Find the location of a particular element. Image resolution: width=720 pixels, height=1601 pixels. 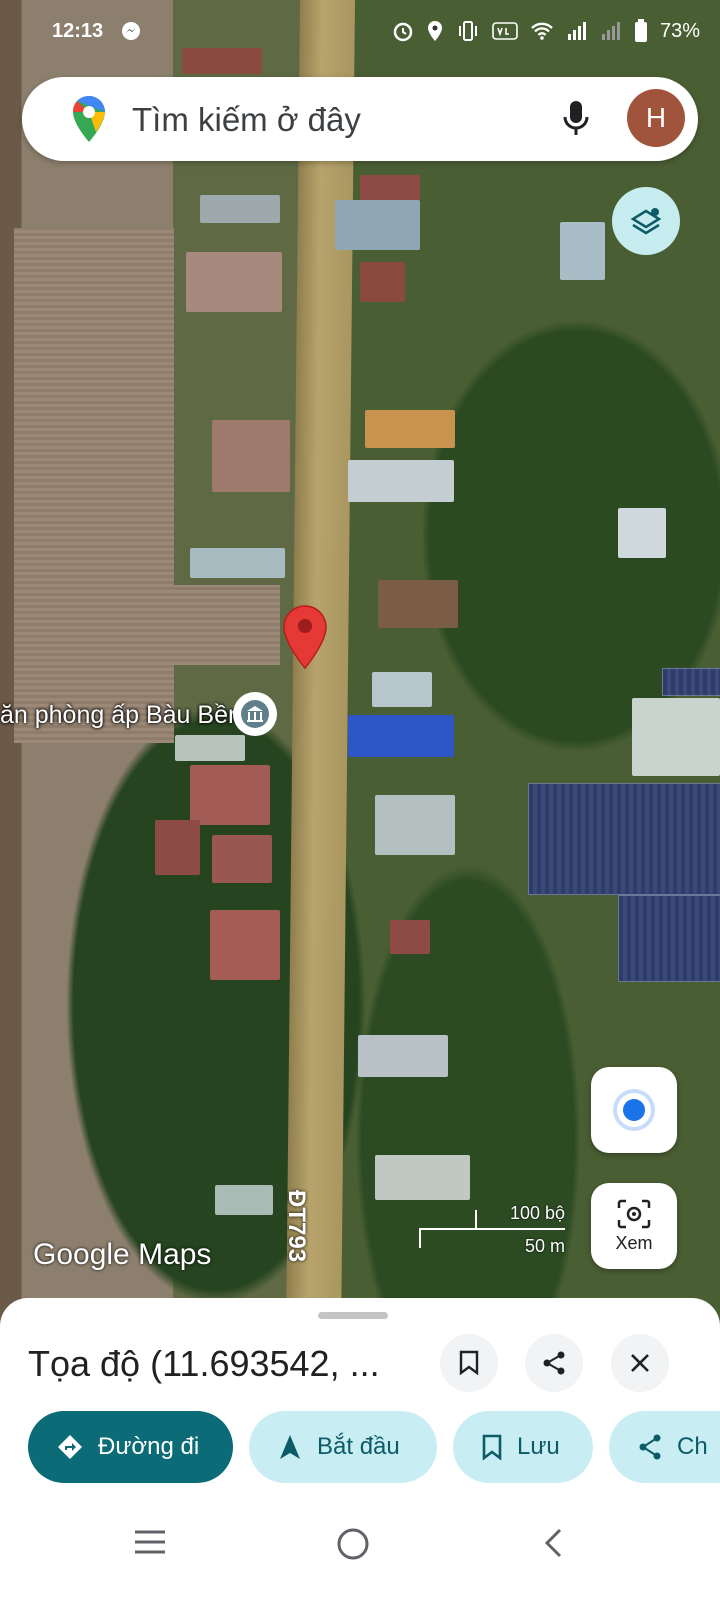

scale-bar is located at coordinates (492, 1229).